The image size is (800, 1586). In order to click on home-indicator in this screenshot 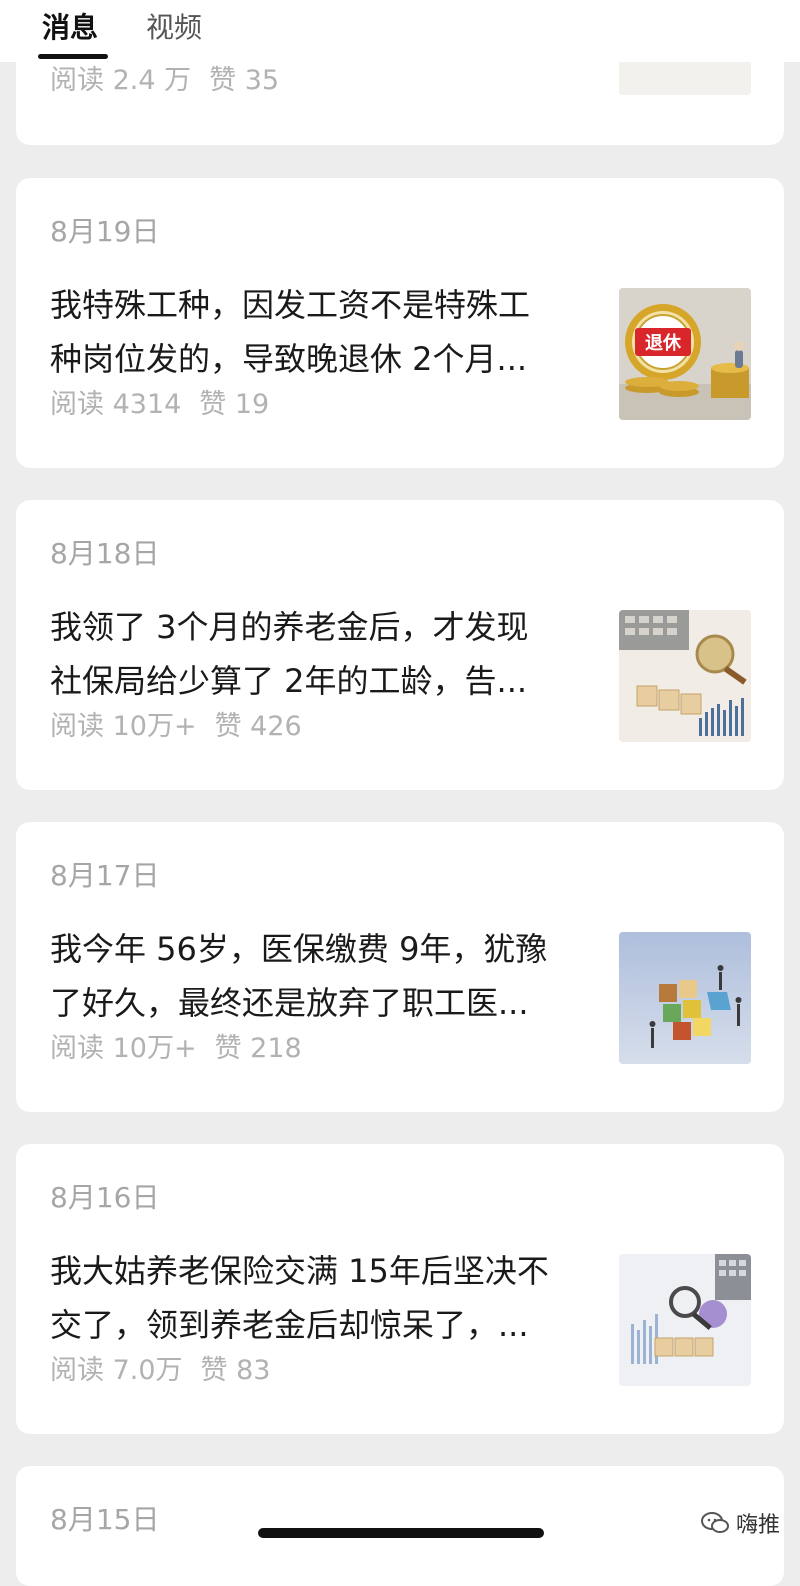, I will do `click(401, 1533)`.